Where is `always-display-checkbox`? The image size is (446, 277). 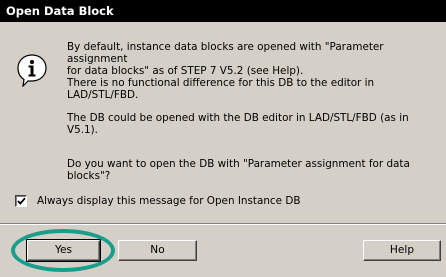
always-display-checkbox is located at coordinates (21, 201).